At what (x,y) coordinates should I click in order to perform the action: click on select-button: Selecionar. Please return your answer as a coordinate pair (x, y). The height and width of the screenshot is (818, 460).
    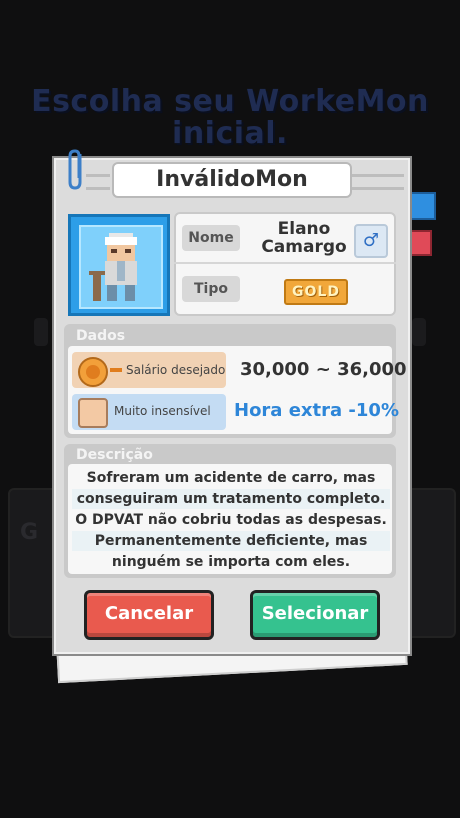
    Looking at the image, I should click on (315, 615).